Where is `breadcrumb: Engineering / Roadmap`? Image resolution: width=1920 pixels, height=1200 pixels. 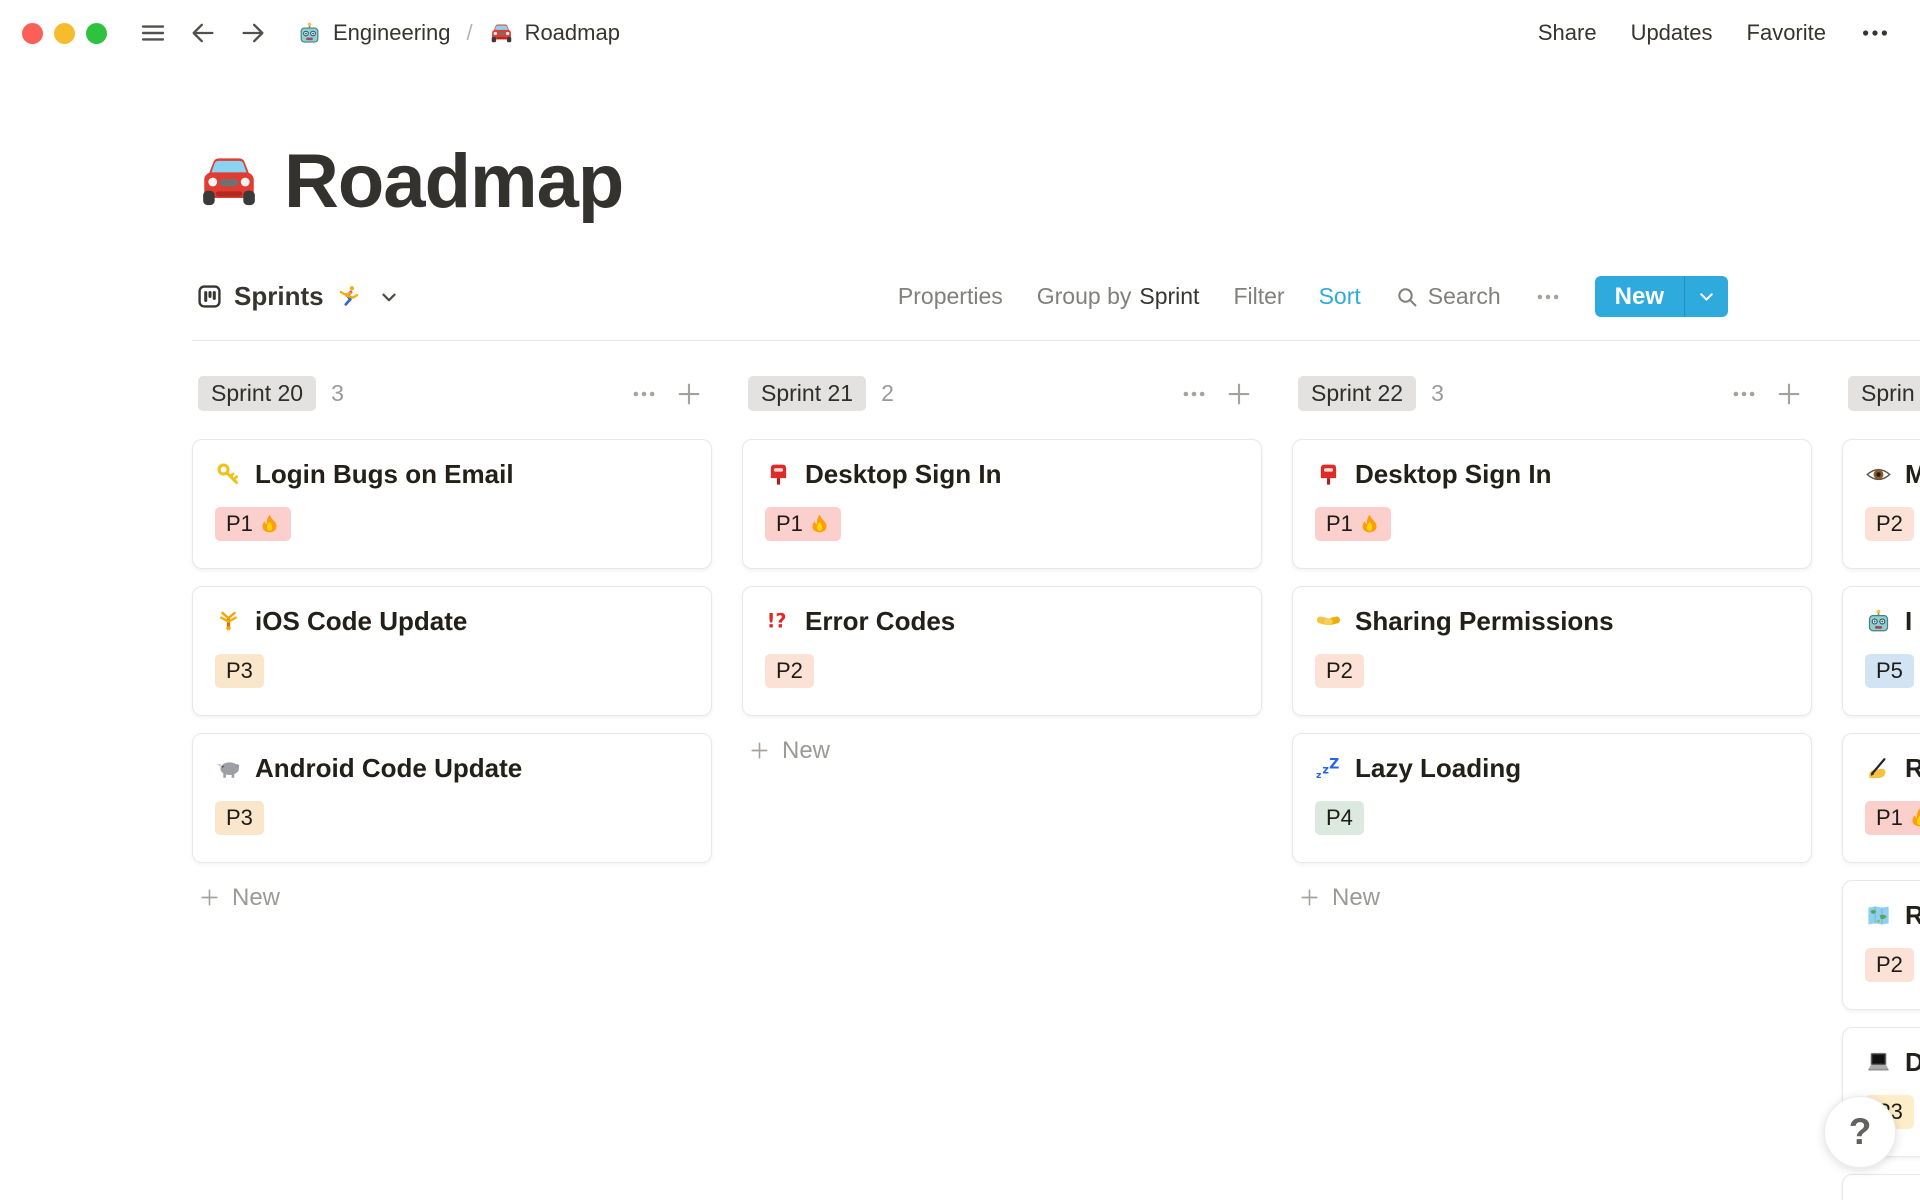 breadcrumb: Engineering / Roadmap is located at coordinates (458, 33).